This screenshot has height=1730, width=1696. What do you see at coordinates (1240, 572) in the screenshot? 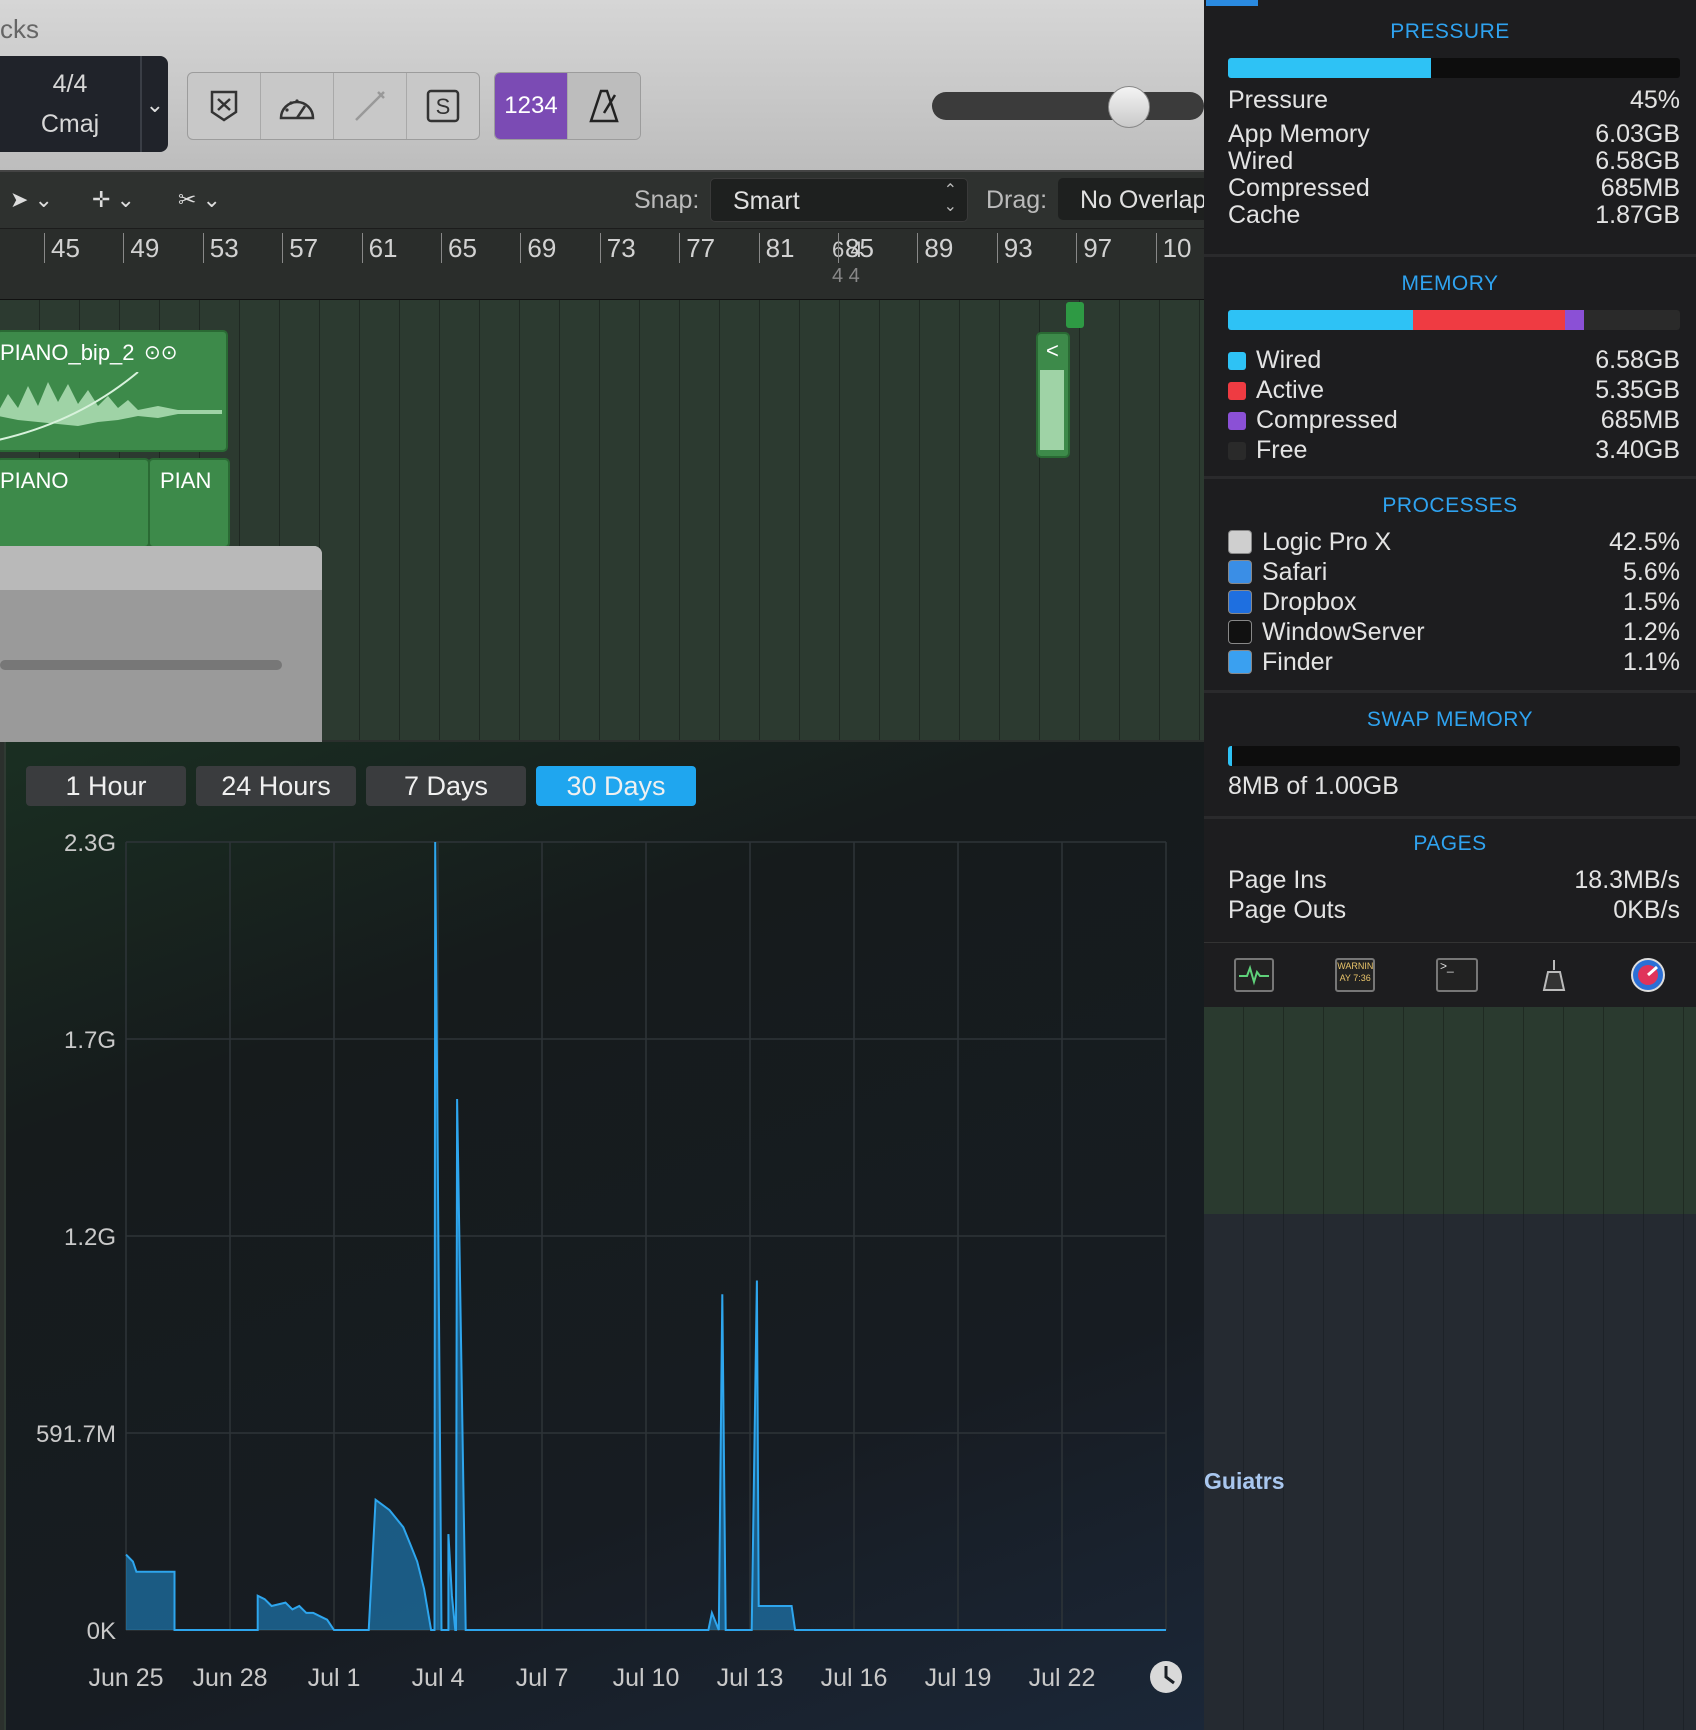
I see `safari-icon` at bounding box center [1240, 572].